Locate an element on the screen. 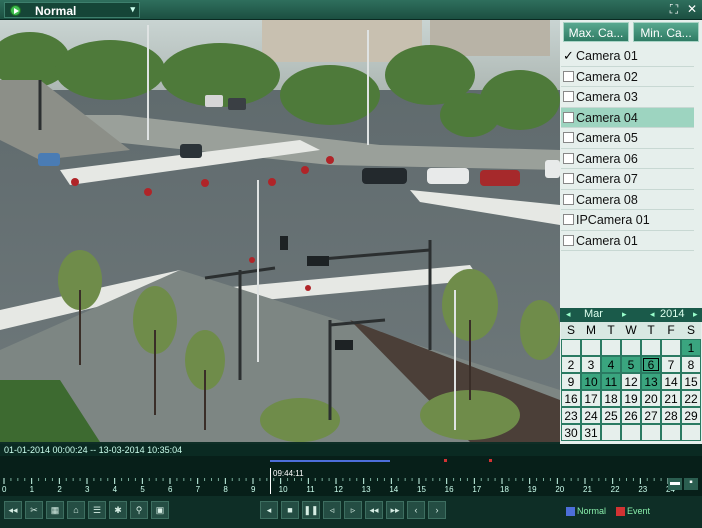 This screenshot has width=702, height=528. calendar-day: 13 is located at coordinates (651, 381).